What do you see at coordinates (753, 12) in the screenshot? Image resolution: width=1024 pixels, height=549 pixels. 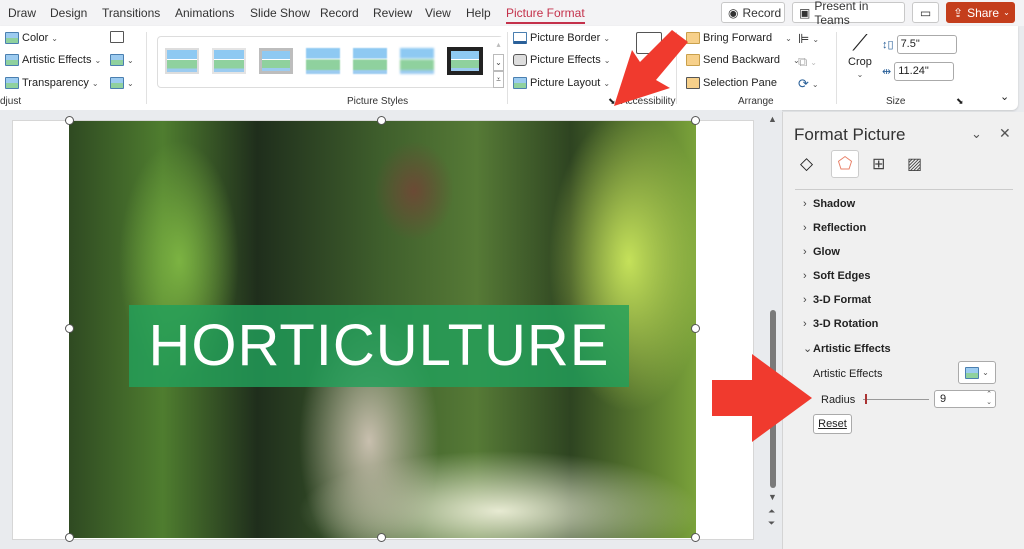 I see `record-button: ◉ Record` at bounding box center [753, 12].